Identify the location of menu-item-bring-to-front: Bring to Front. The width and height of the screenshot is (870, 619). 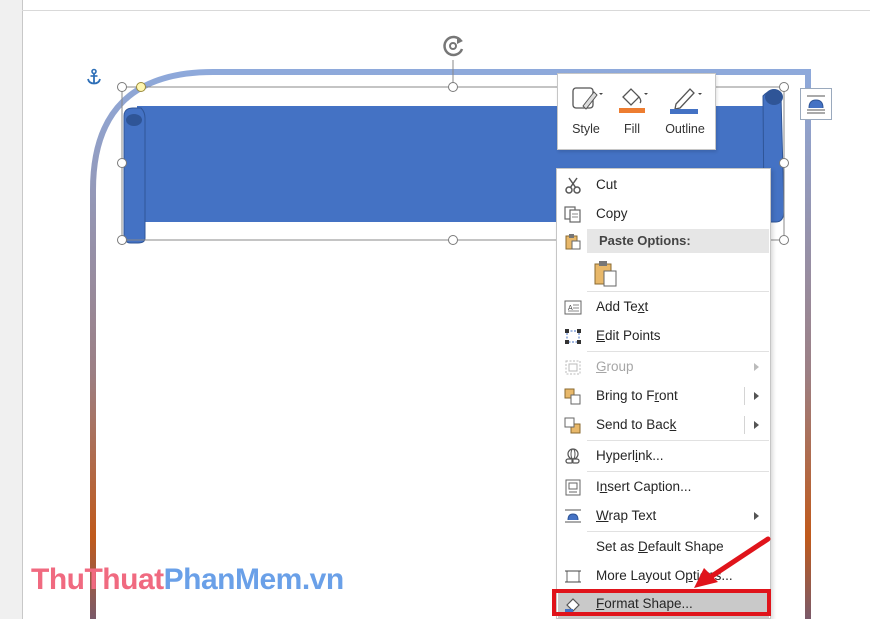
(663, 396).